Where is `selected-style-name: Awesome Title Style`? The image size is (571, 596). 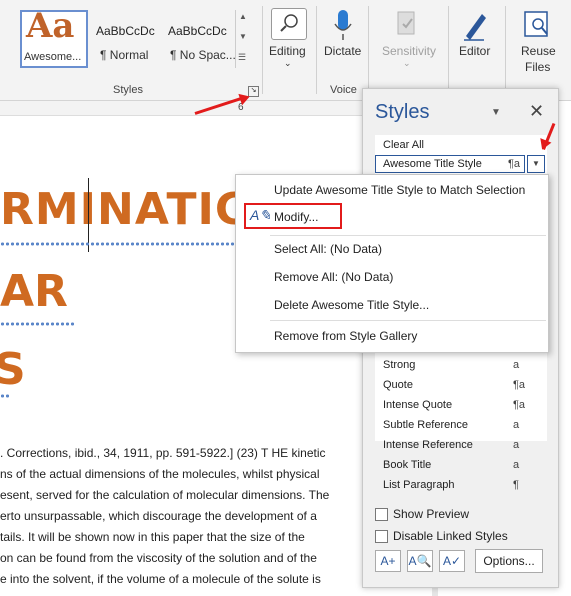
selected-style-name: Awesome Title Style is located at coordinates (432, 164).